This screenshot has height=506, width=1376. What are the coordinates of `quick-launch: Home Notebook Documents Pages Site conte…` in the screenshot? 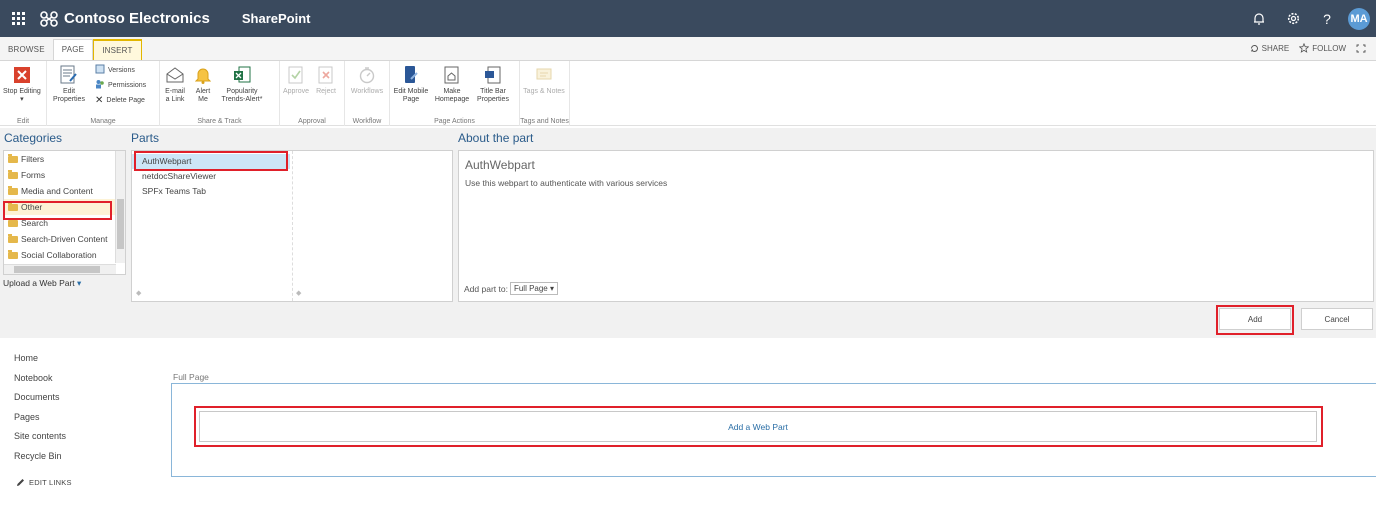 It's located at (40, 410).